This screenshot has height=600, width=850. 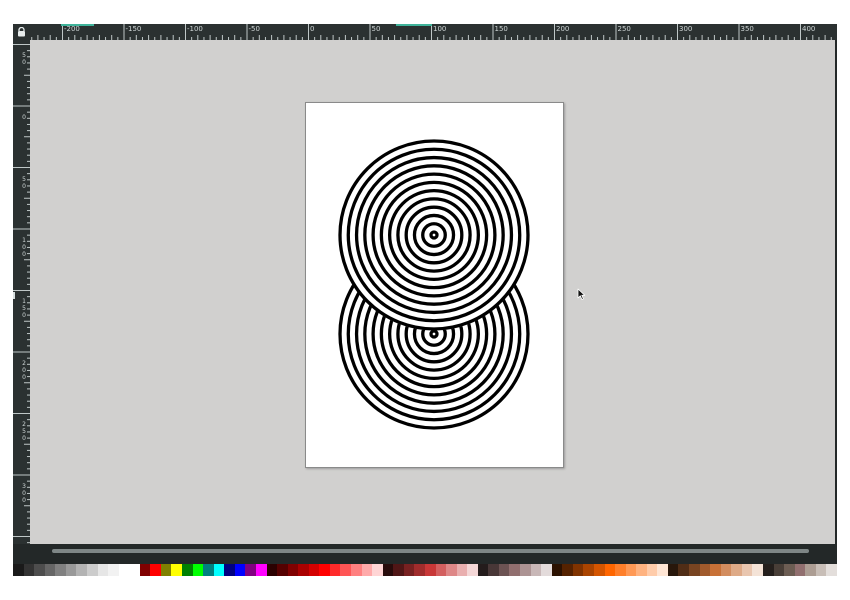 I want to click on horizontal-ruler-label: 250, so click(x=624, y=29).